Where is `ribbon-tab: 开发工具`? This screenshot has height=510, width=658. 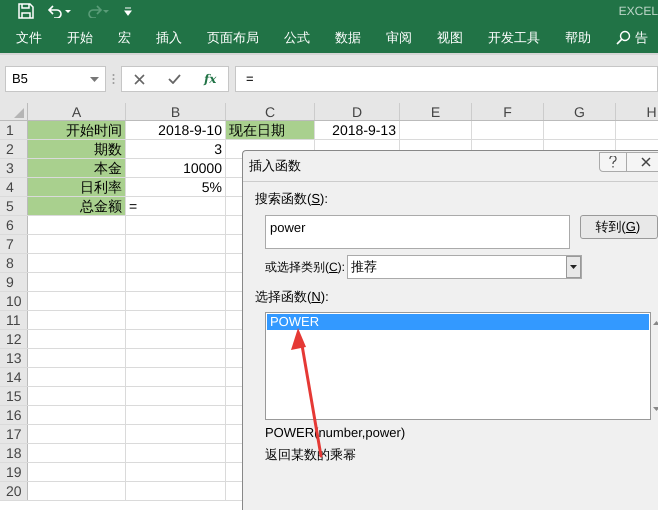
ribbon-tab: 开发工具 is located at coordinates (514, 38).